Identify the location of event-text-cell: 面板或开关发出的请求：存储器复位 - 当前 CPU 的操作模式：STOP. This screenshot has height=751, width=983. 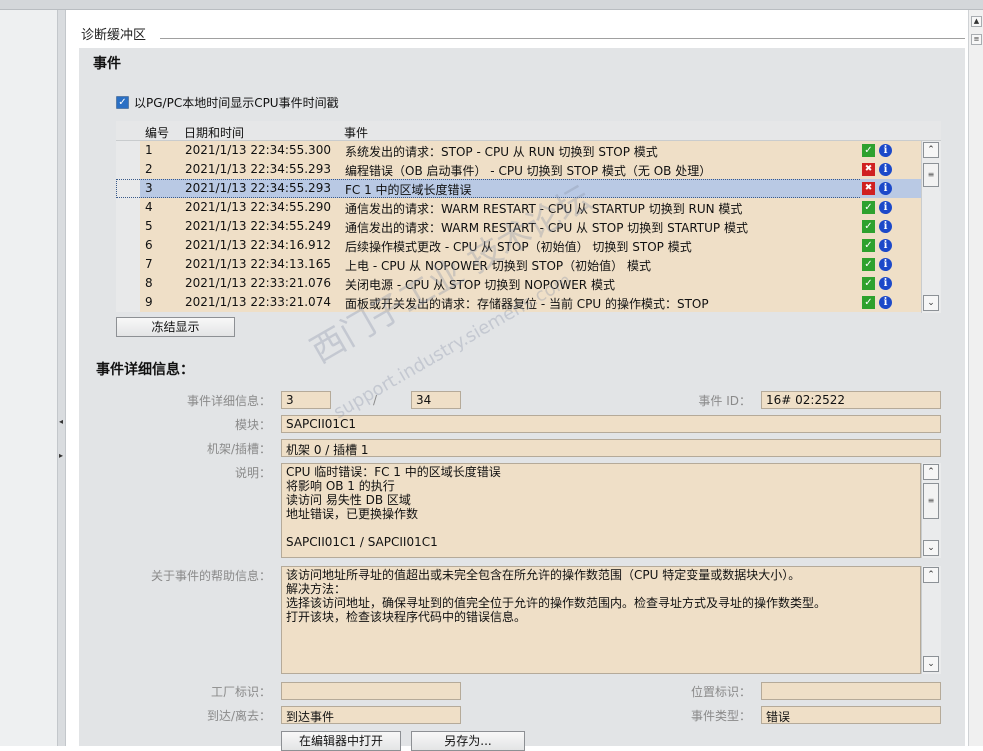
(602, 302).